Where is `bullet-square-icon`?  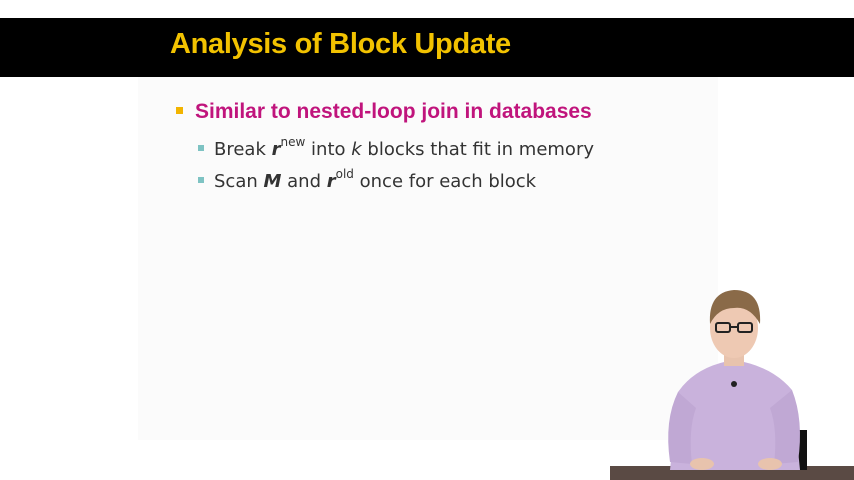
bullet-square-icon is located at coordinates (179, 110).